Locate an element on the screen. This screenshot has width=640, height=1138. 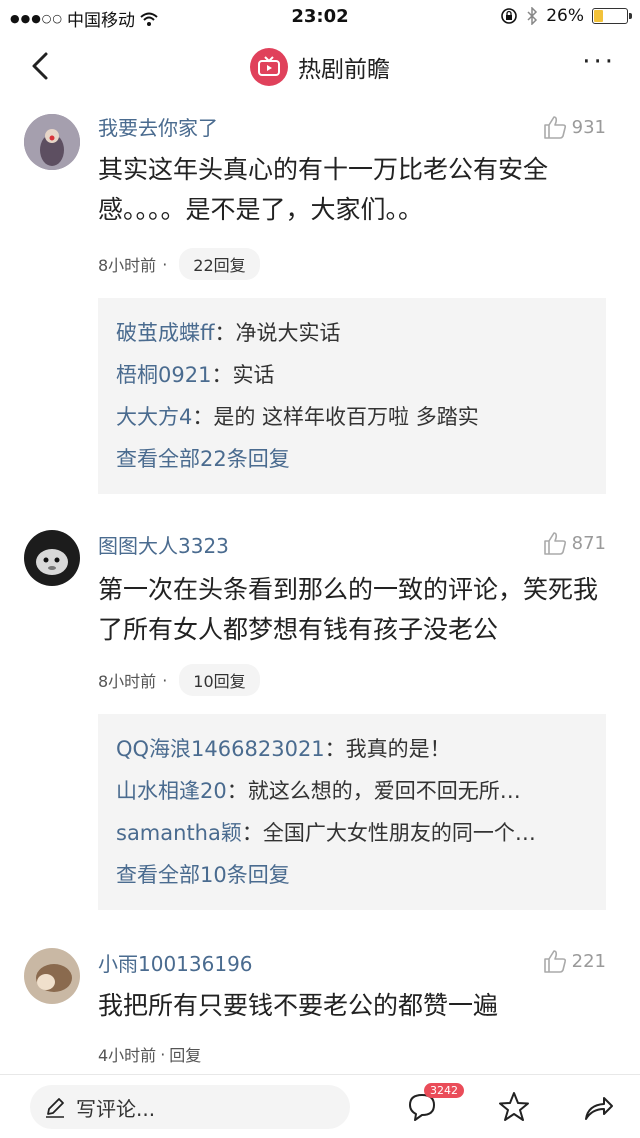
more-options-button: ··· is located at coordinates (599, 62).